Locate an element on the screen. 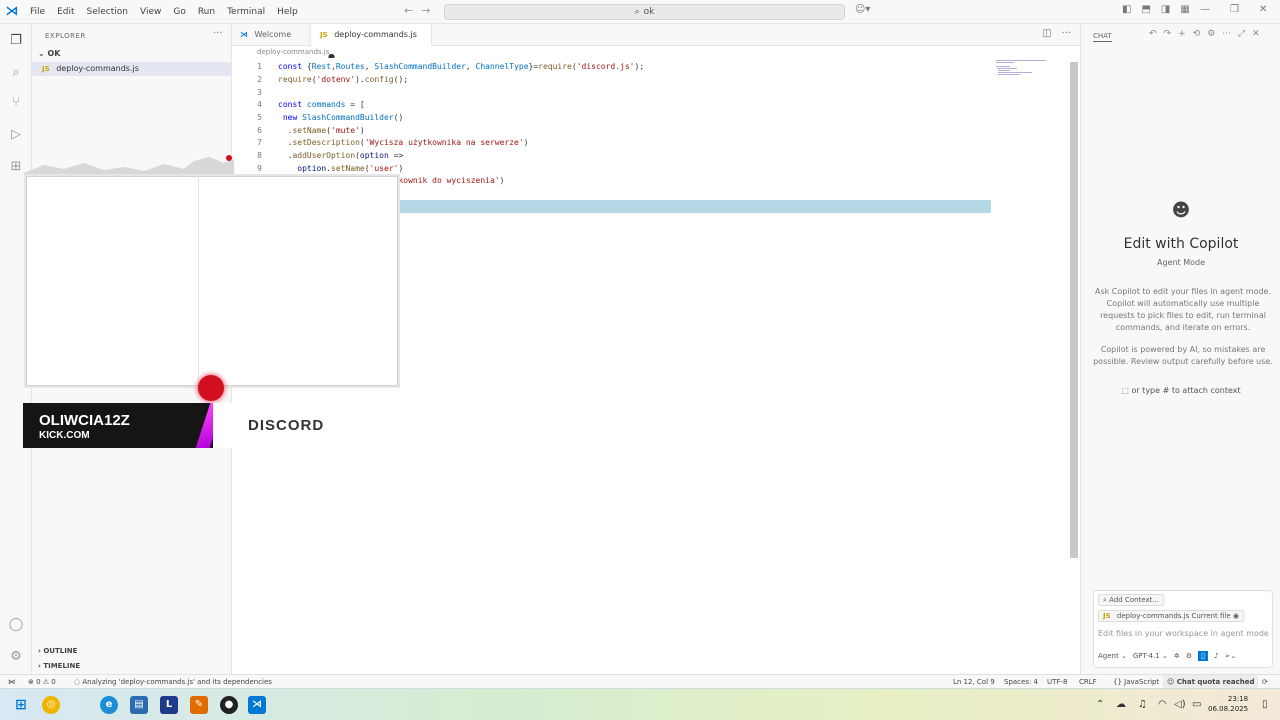 Image resolution: width=1280 pixels, height=720 pixels. battery-icon: ▭ is located at coordinates (1196, 704).